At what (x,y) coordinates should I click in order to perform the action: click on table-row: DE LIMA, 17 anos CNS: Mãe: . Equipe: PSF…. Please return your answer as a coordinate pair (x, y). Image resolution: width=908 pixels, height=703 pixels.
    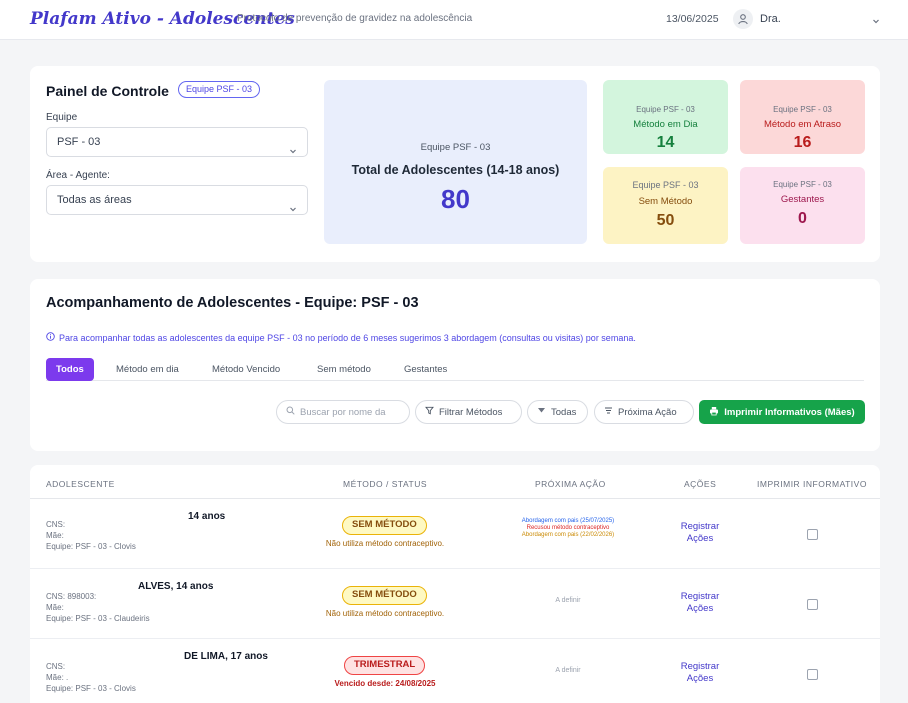
    Looking at the image, I should click on (455, 671).